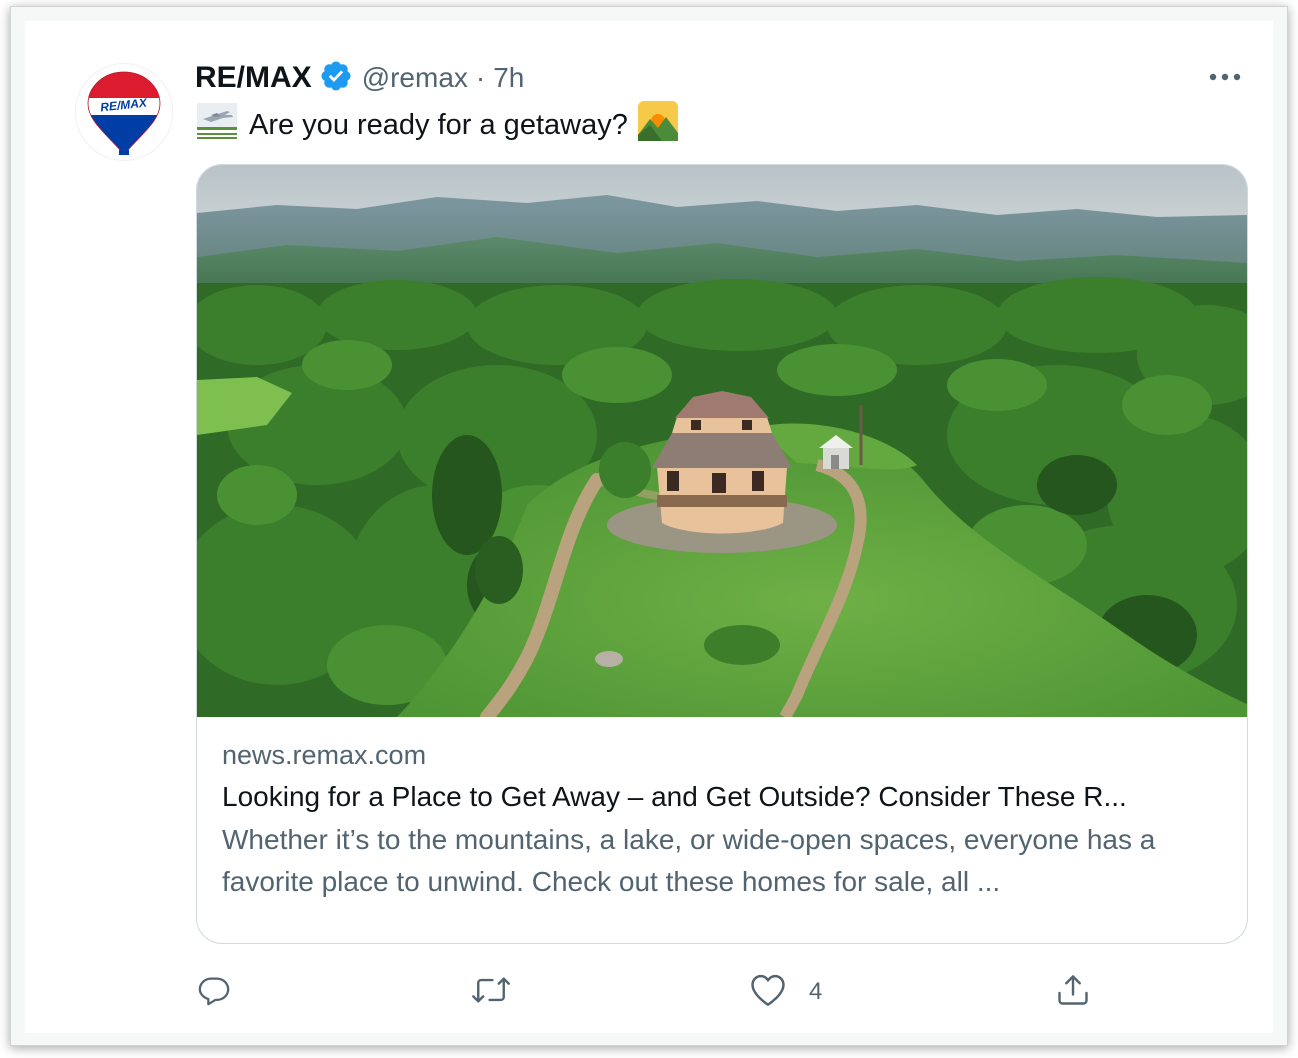 The image size is (1298, 1058). I want to click on airplane-departure-emoji, so click(217, 125).